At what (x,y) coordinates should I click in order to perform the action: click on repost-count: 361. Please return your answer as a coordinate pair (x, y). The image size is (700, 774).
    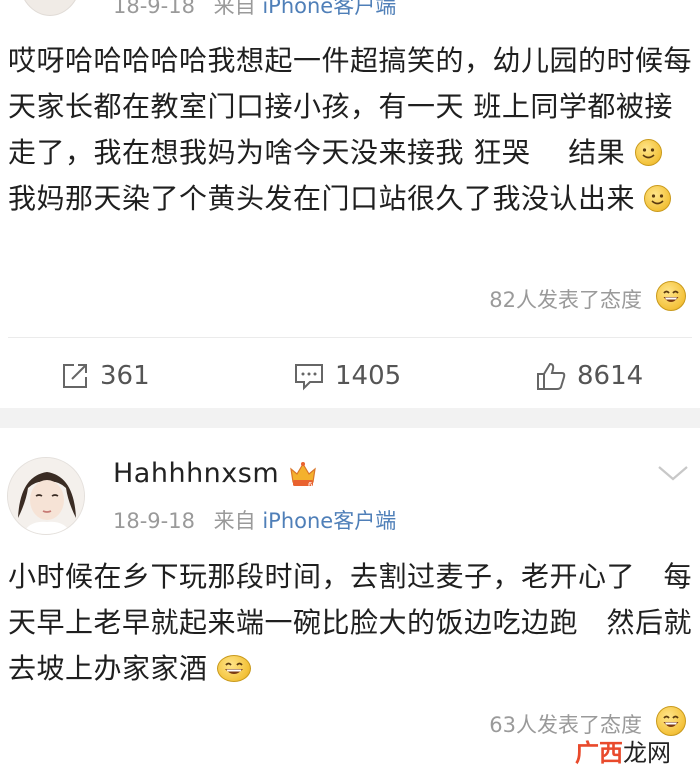
    Looking at the image, I should click on (125, 376).